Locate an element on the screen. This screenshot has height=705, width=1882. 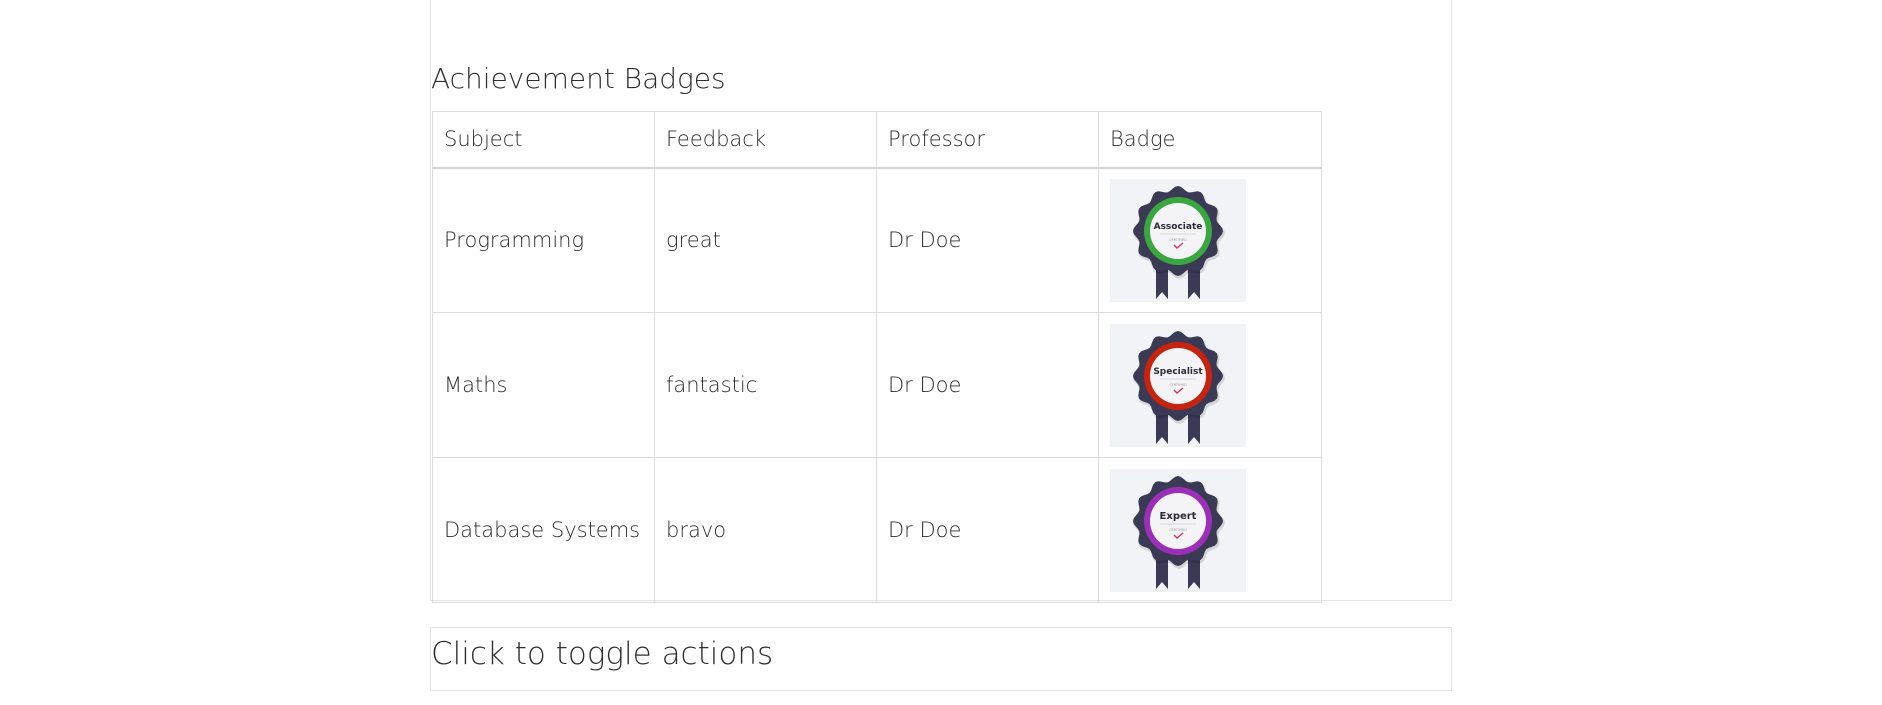
svg-text: Expert is located at coordinates (1178, 516).